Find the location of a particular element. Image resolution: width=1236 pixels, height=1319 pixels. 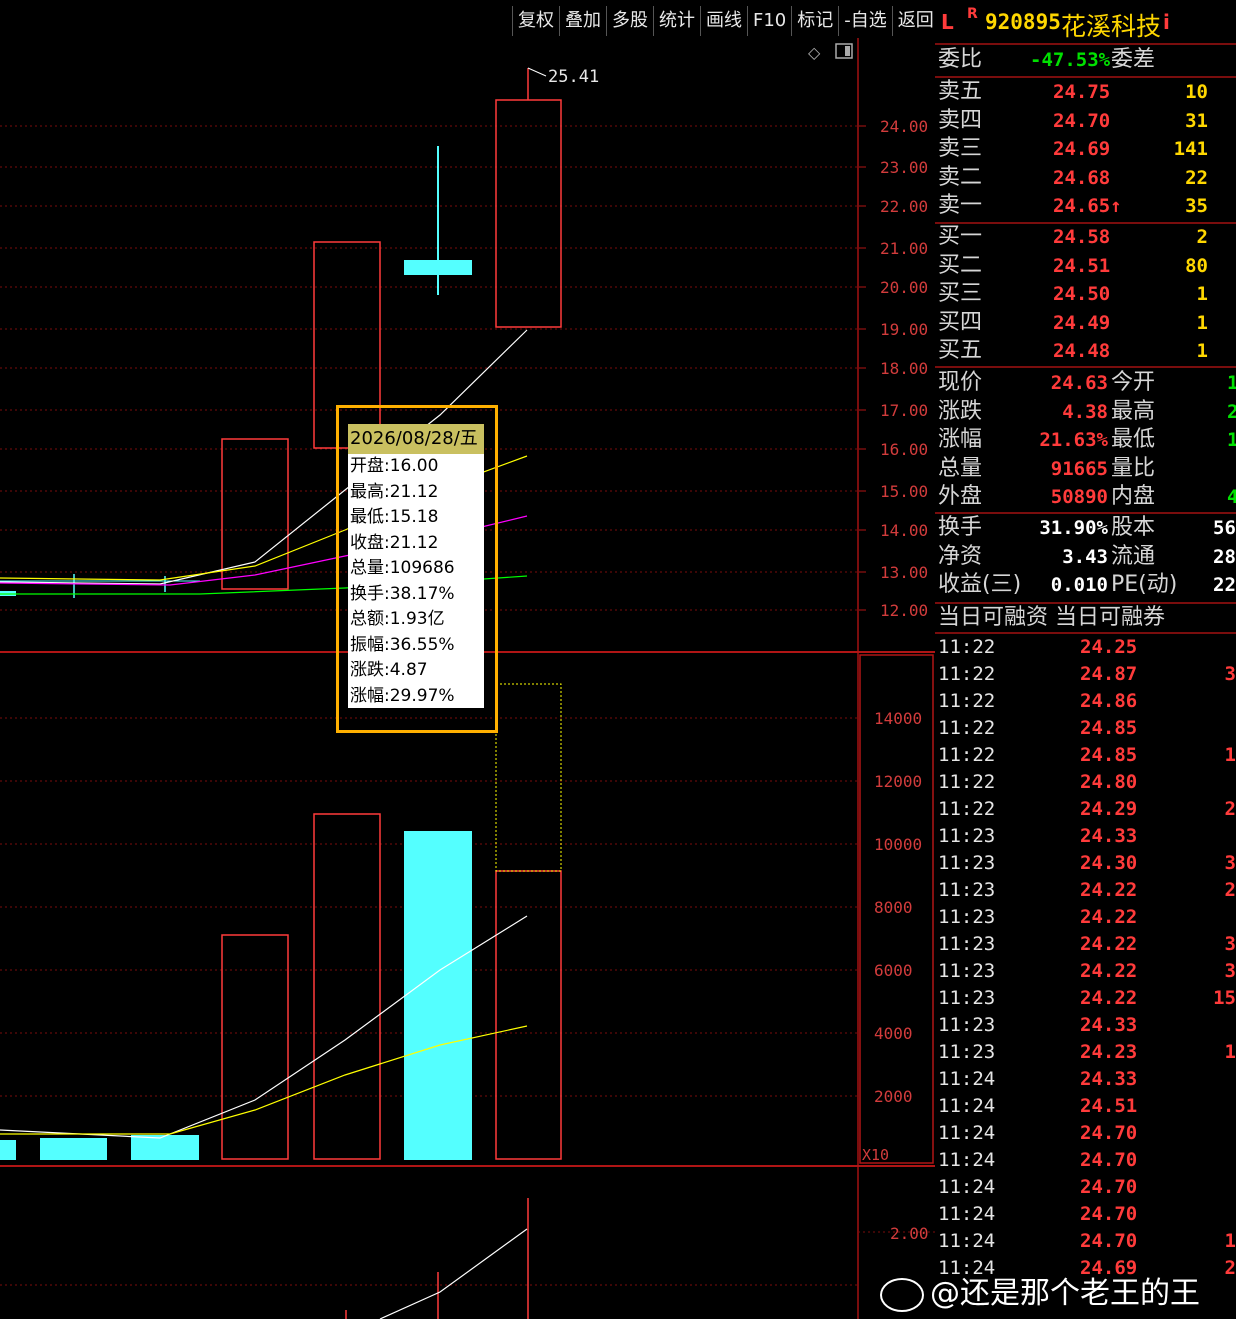

toolbar-button: -自选 is located at coordinates (865, 21).